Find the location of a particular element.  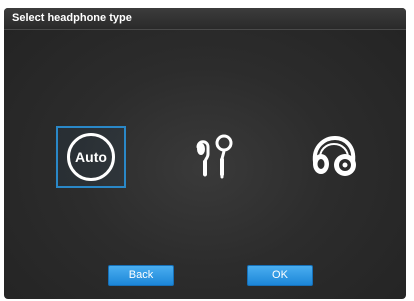

auto-label: Auto is located at coordinates (91, 157).